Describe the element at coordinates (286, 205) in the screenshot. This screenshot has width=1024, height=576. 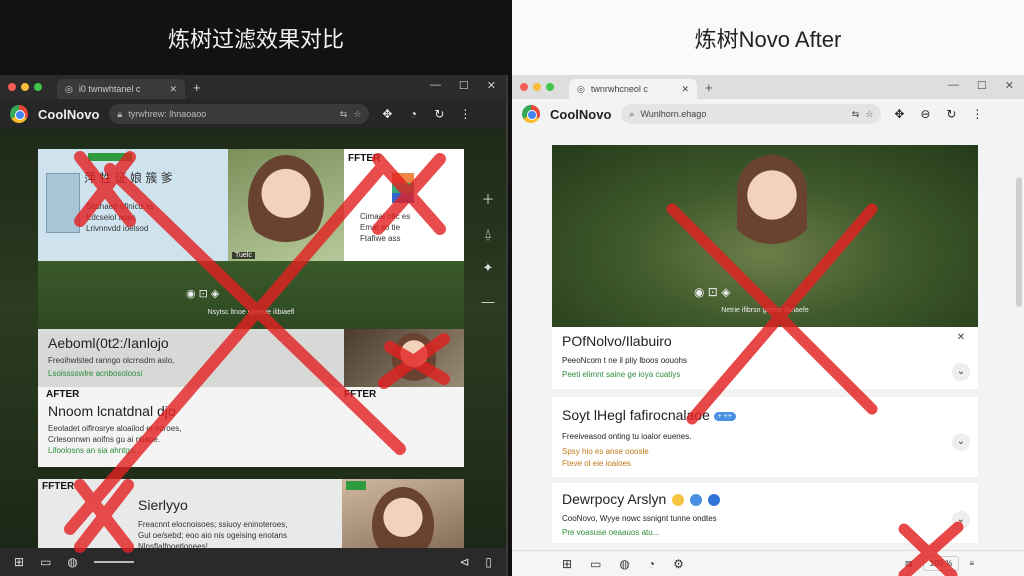
I see `card-avatar-portrait: Tuelc` at that location.